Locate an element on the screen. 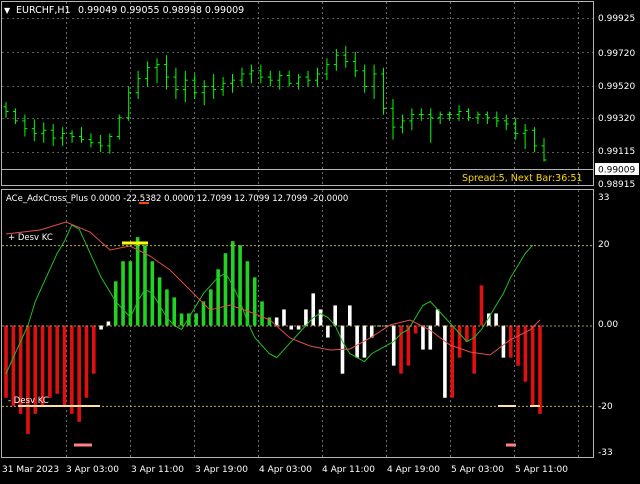 The image size is (640, 484). symbol-timeframe: EURCHF,H1 is located at coordinates (43, 10).